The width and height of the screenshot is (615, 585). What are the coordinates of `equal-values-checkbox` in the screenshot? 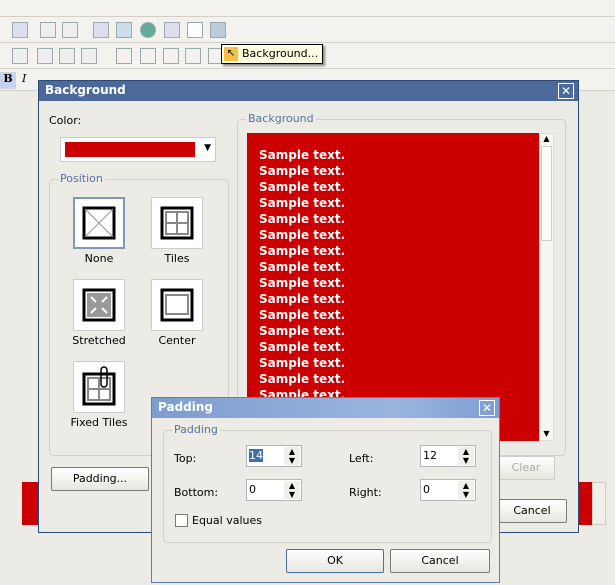 It's located at (181, 520).